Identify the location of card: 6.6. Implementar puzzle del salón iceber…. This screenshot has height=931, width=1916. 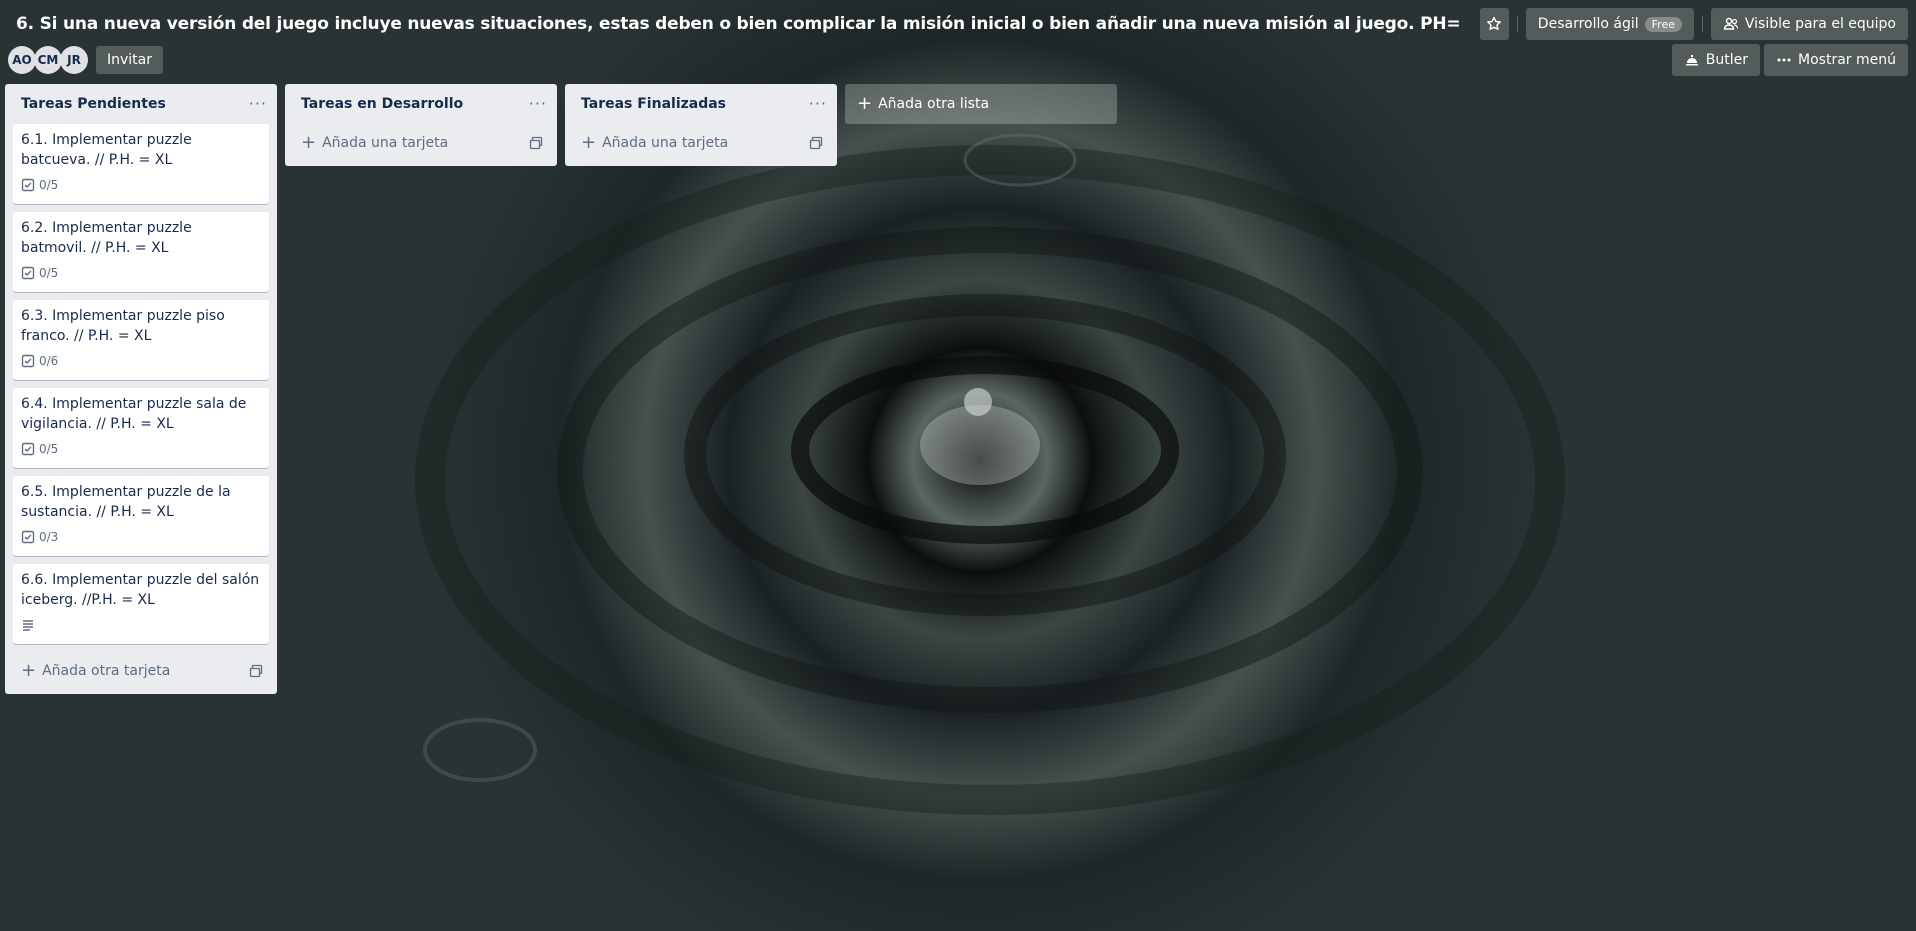
(141, 604).